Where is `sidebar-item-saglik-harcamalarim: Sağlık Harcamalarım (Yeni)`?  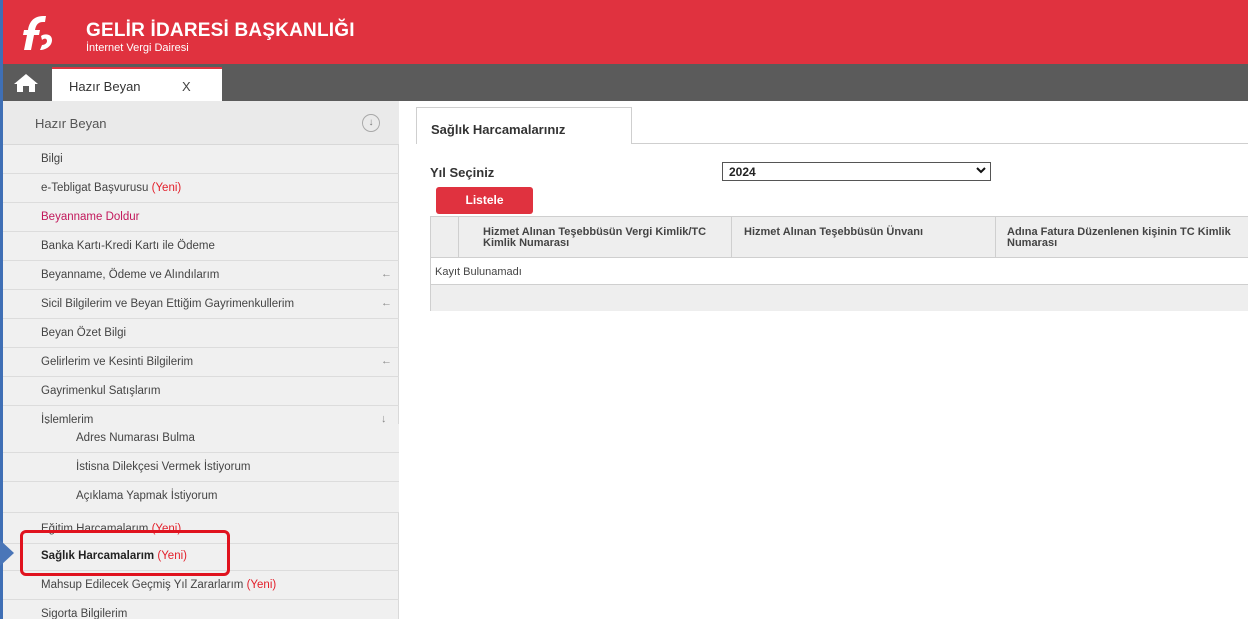
sidebar-item-saglik-harcamalarim: Sağlık Harcamalarım (Yeni) is located at coordinates (201, 556).